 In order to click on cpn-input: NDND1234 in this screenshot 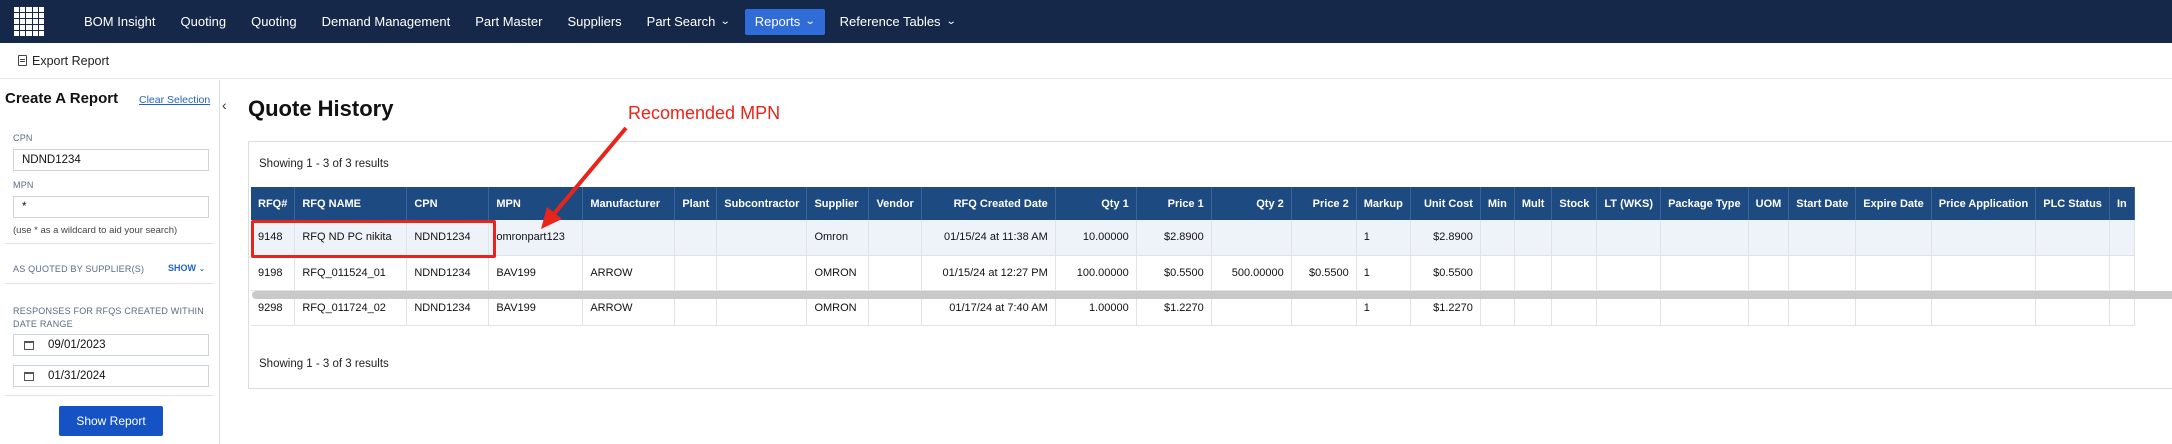, I will do `click(111, 160)`.